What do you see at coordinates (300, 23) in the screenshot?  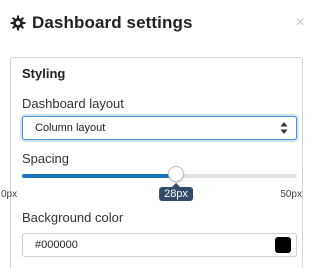 I see `close-icon: ×` at bounding box center [300, 23].